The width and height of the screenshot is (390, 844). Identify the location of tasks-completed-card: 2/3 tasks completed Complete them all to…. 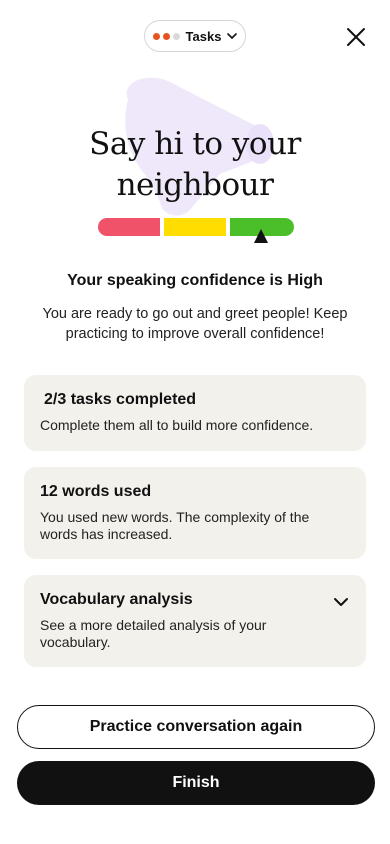
(195, 413).